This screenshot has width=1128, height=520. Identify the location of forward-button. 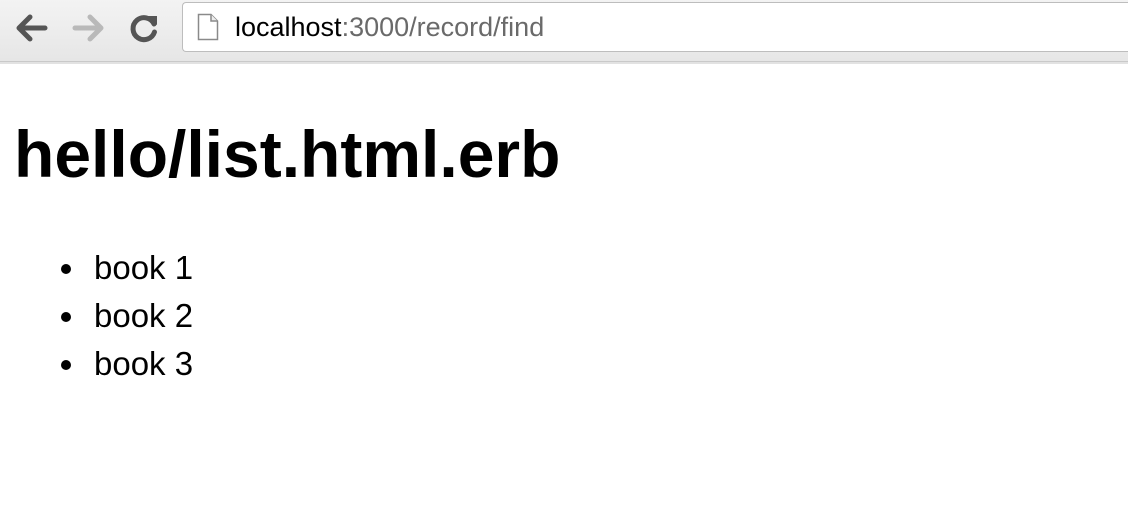
(88, 28).